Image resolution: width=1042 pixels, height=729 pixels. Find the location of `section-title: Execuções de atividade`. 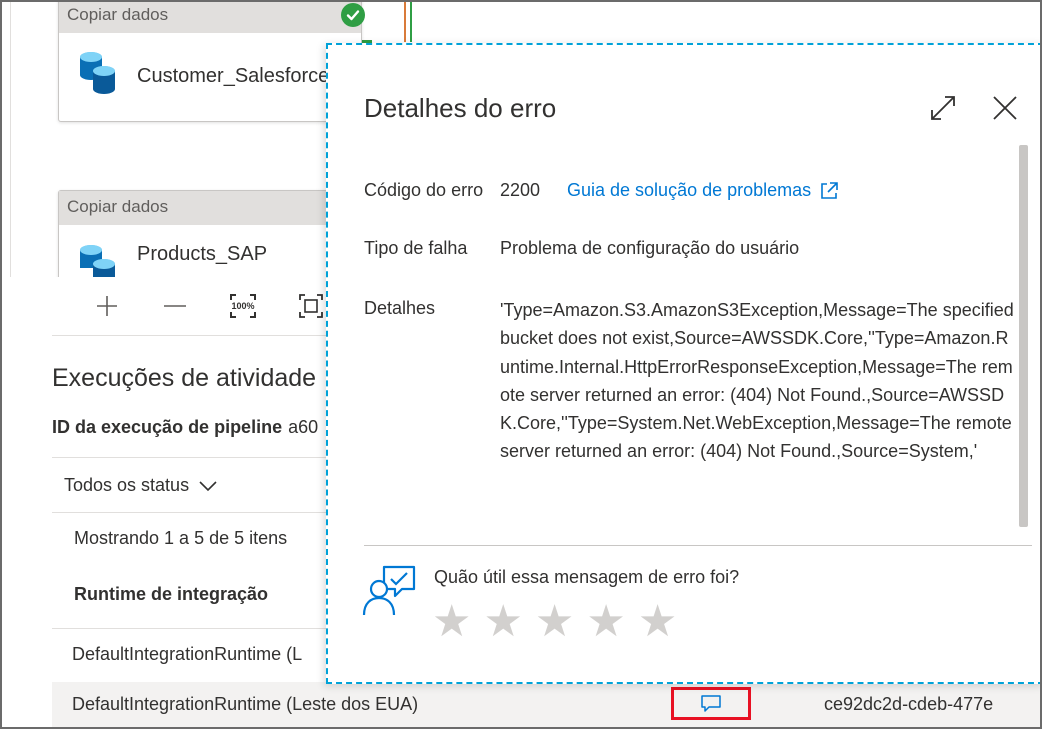

section-title: Execuções de atividade is located at coordinates (184, 378).